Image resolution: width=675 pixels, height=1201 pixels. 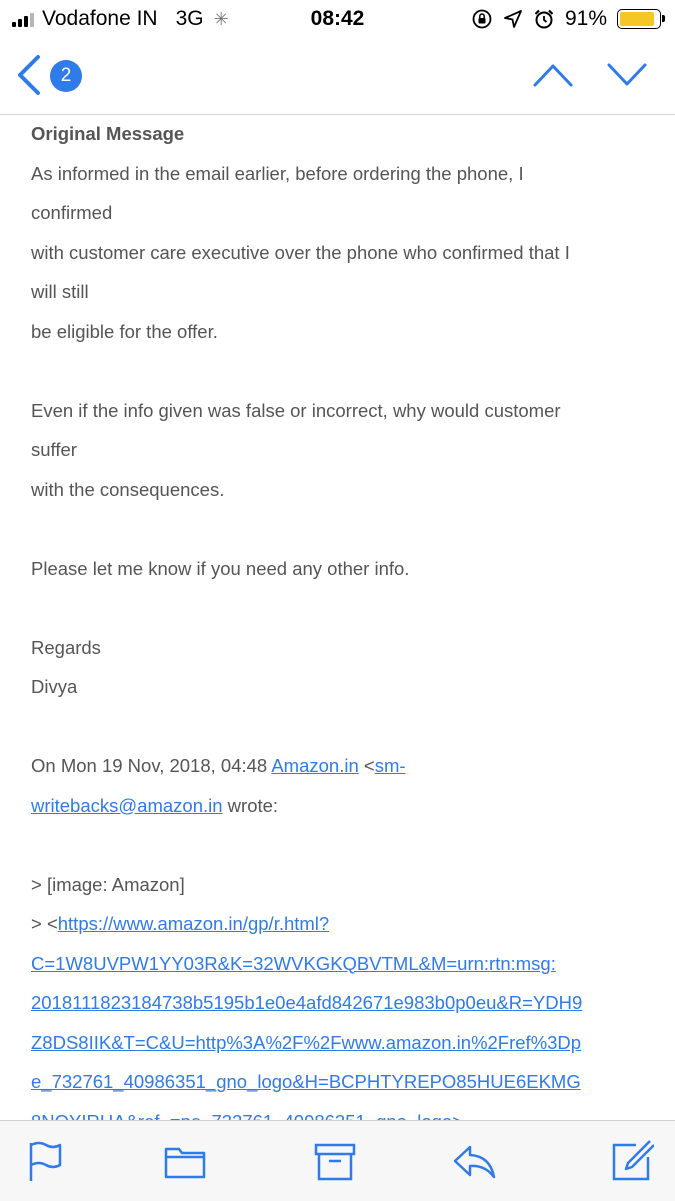 I want to click on quote-intro-suffix: wrote:, so click(x=250, y=805).